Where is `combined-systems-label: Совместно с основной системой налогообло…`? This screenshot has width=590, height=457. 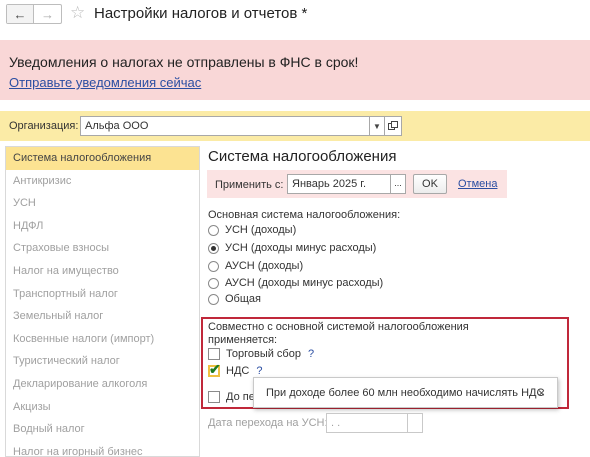
combined-systems-label: Совместно с основной системой налогообло… is located at coordinates (338, 333).